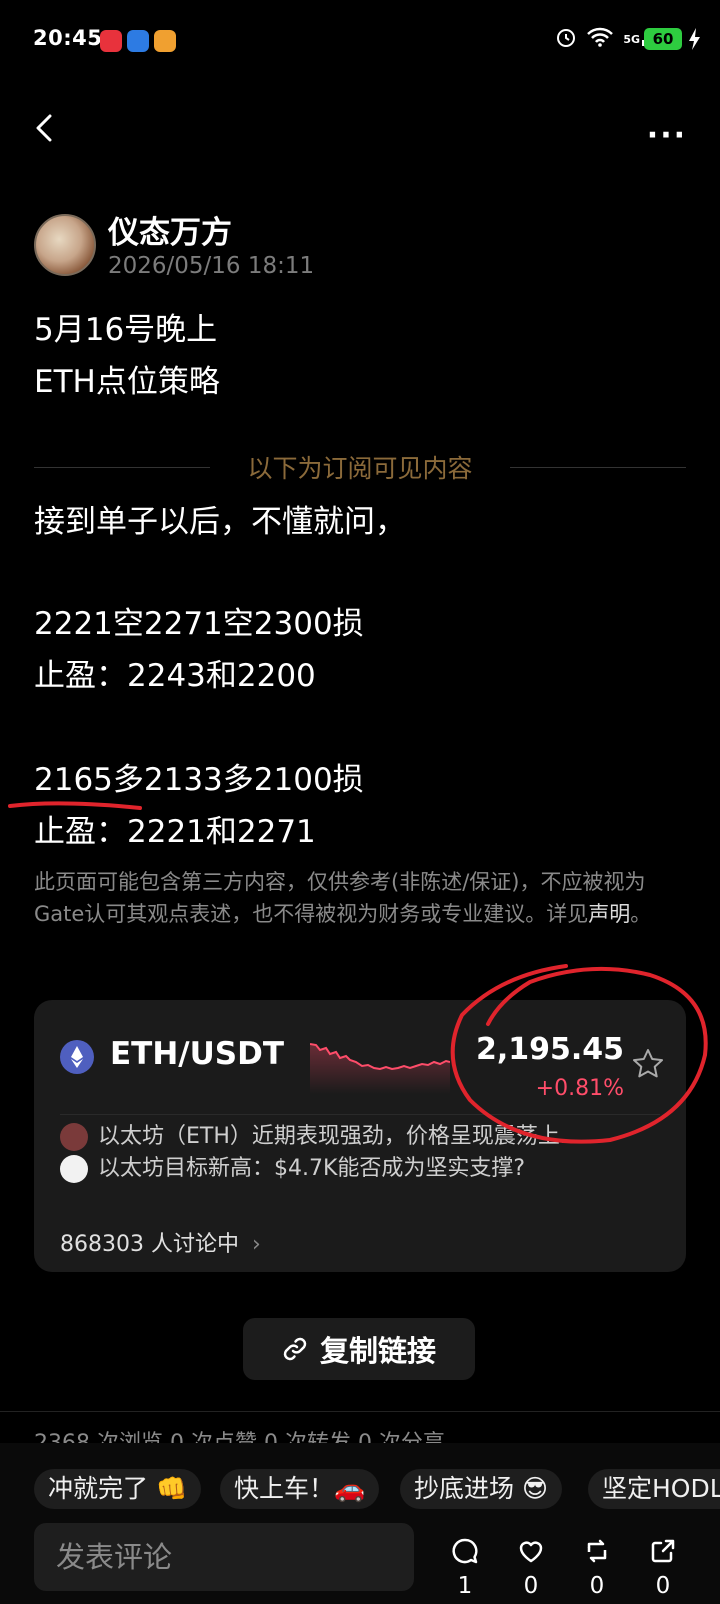  What do you see at coordinates (663, 1551) in the screenshot?
I see `share-icon` at bounding box center [663, 1551].